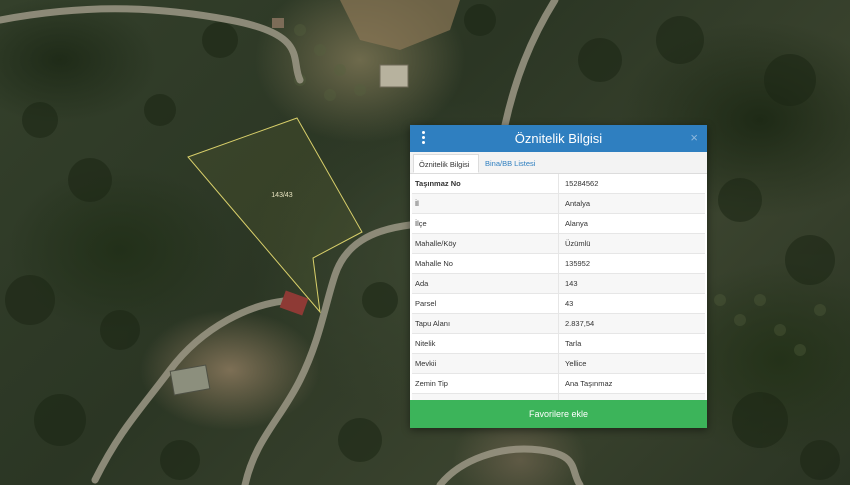 This screenshot has width=850, height=485. I want to click on row-label: Mahalle No, so click(434, 263).